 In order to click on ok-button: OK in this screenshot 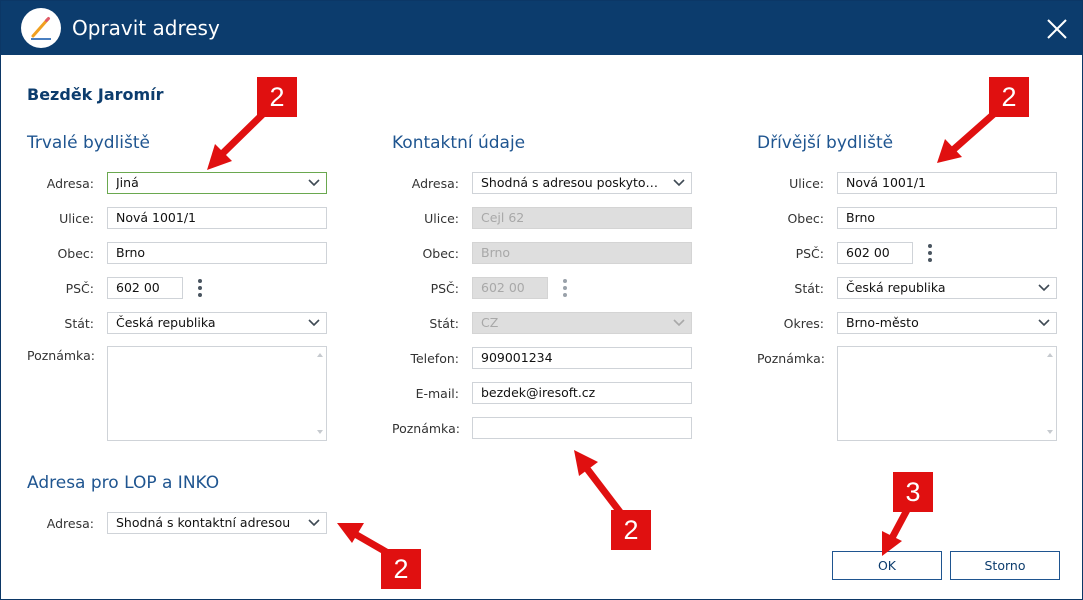, I will do `click(887, 565)`.